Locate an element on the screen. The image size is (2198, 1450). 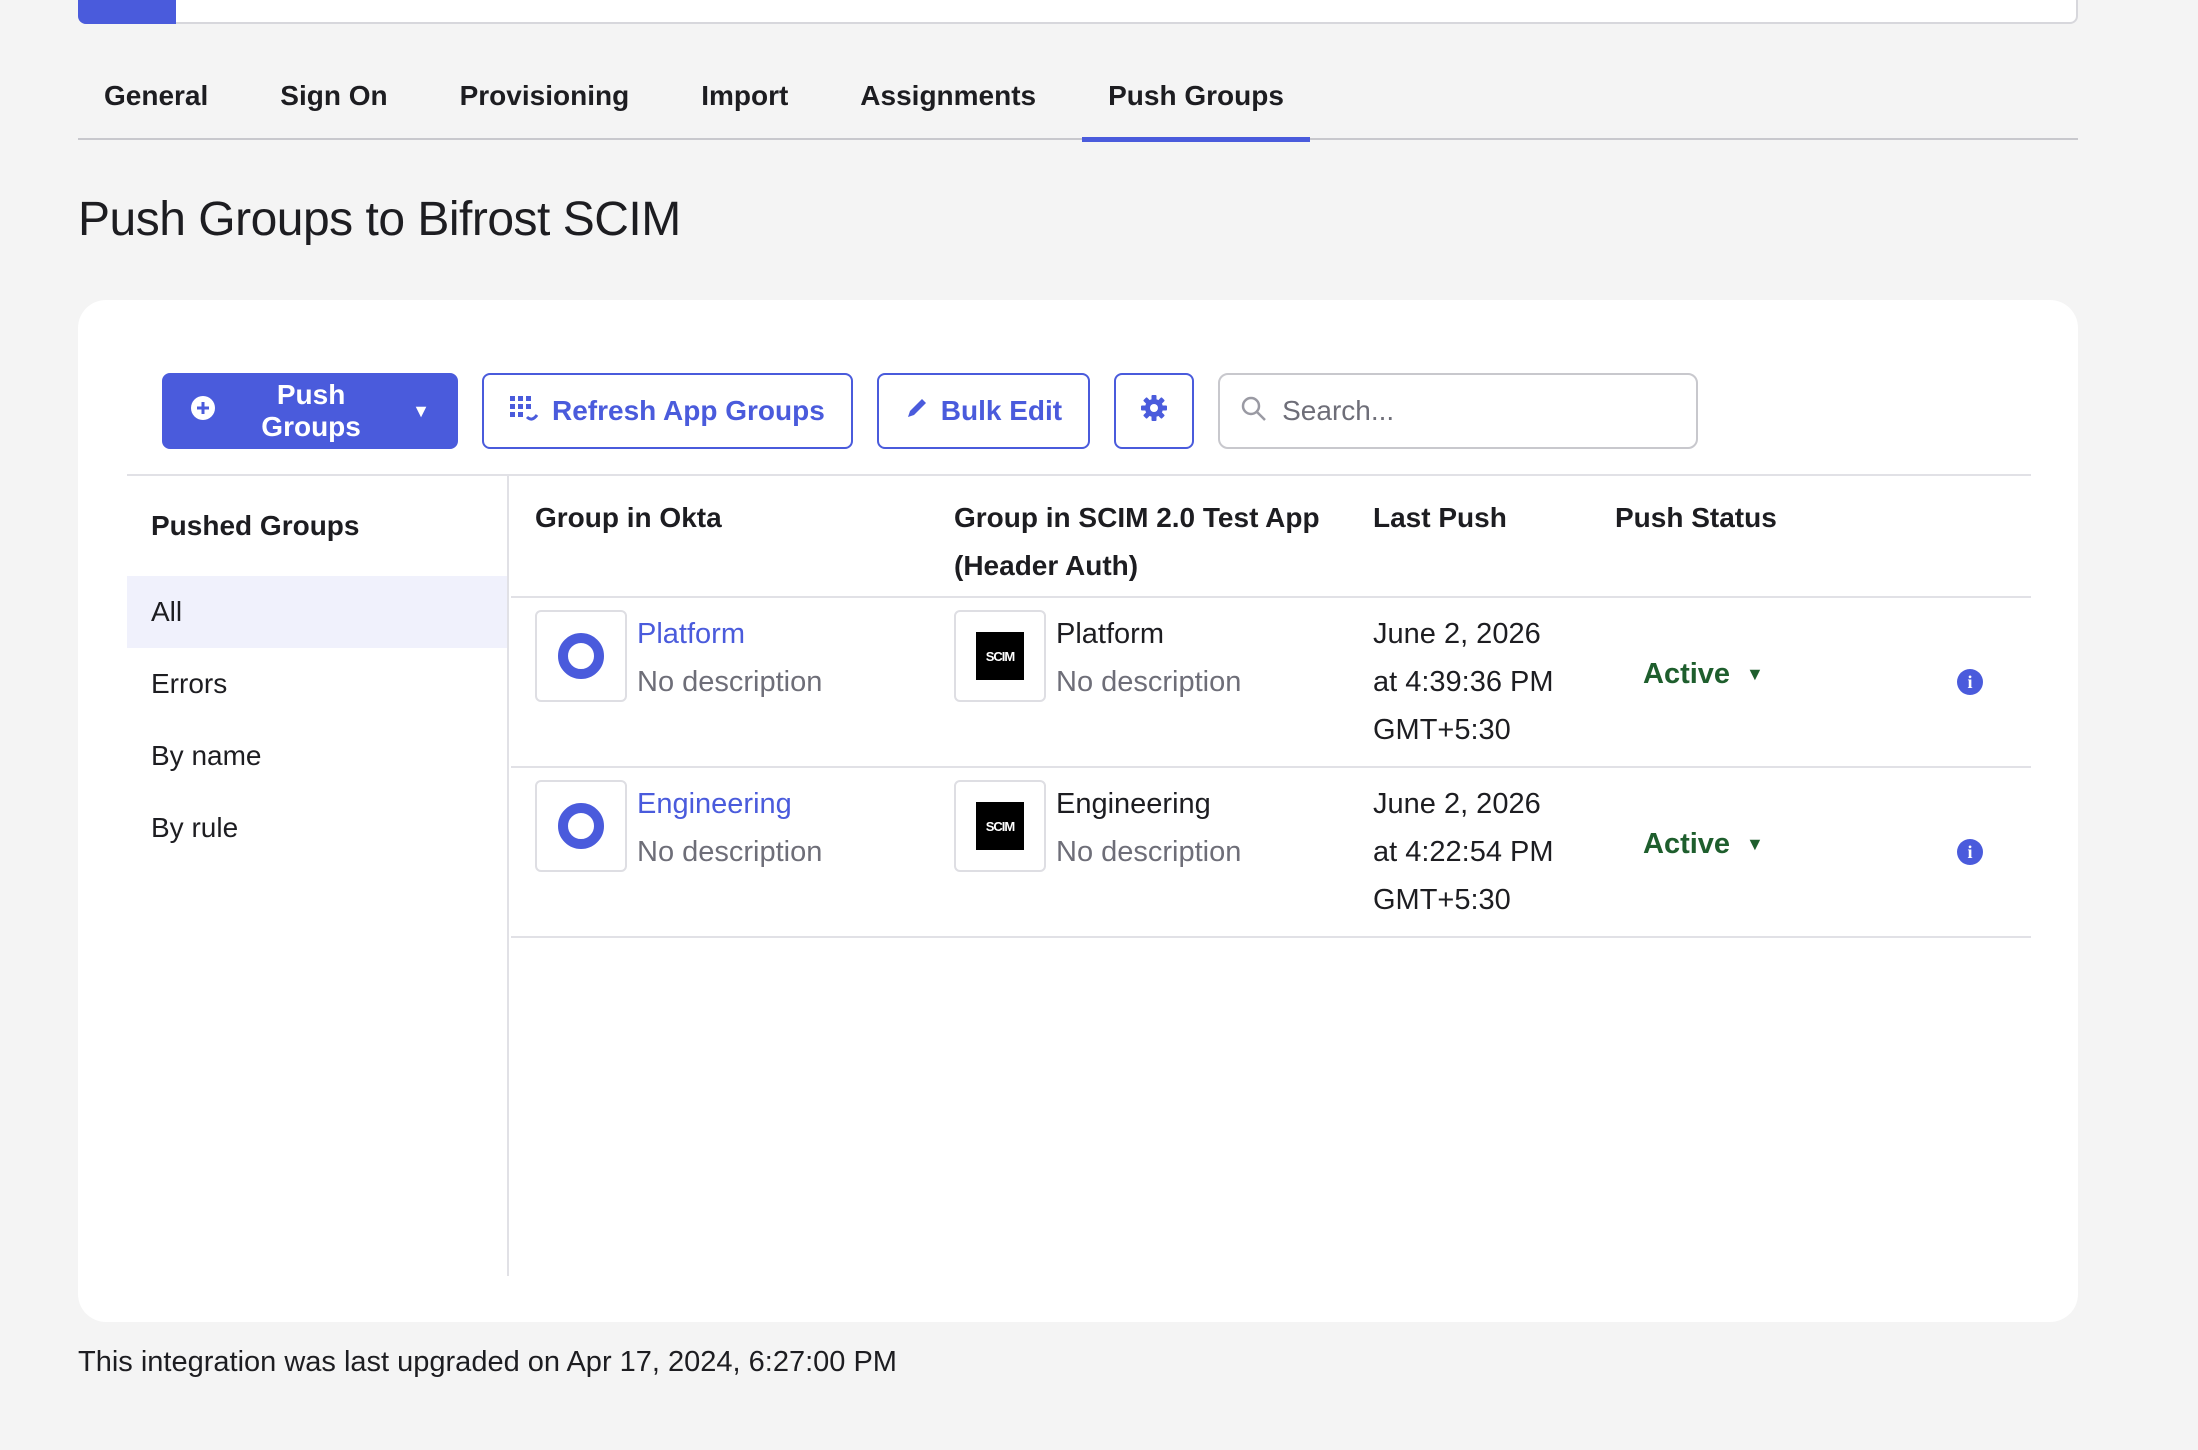
settings-button is located at coordinates (1154, 411).